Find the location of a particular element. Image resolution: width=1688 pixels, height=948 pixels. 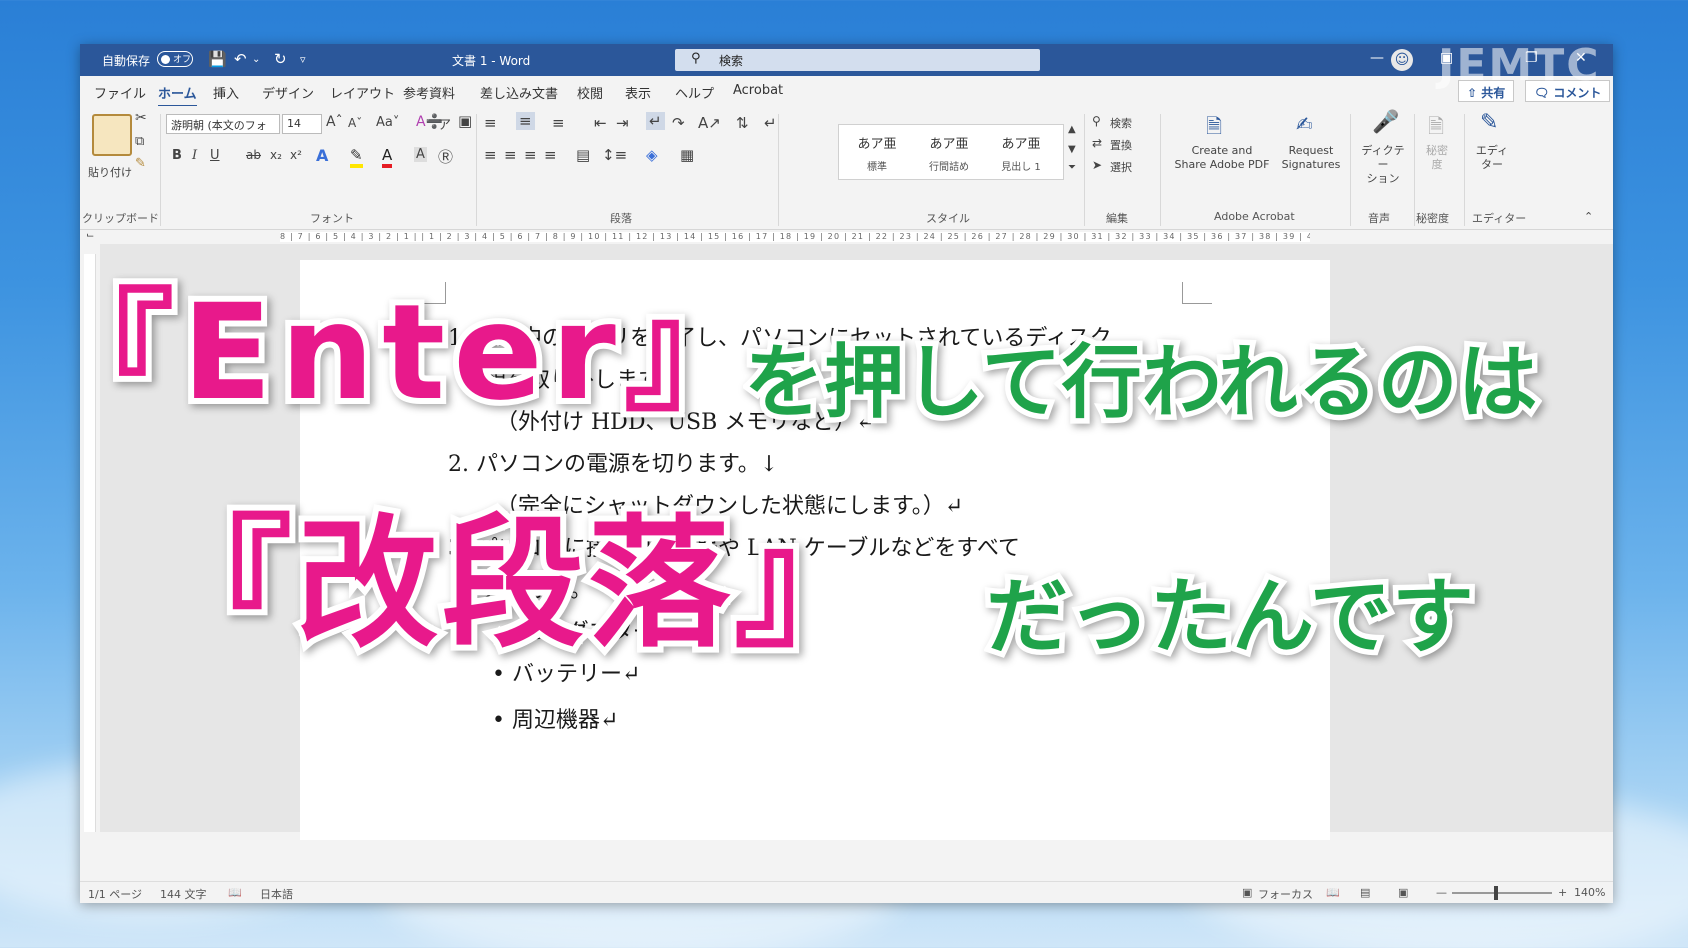

tab-selector-icon: ⌙ is located at coordinates (90, 235).